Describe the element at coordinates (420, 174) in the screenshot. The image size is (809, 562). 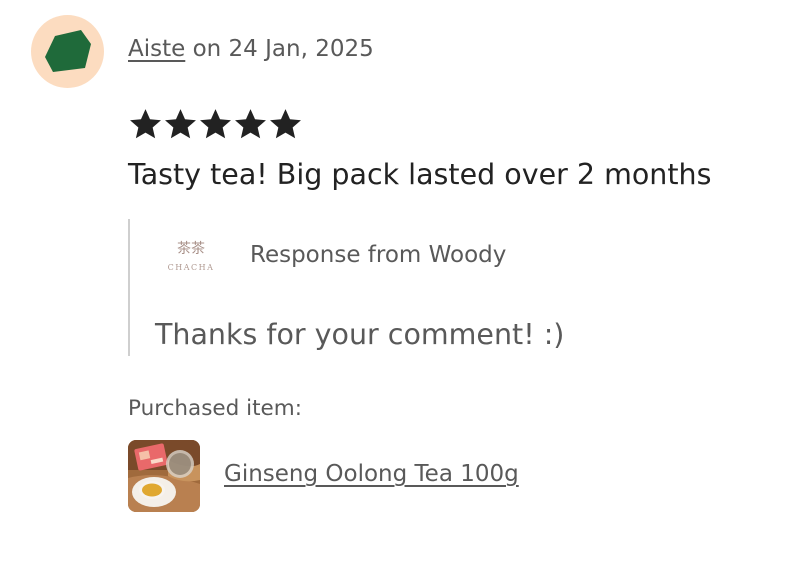
I see `review-text: Tasty tea! Big pack lasted over 2 months` at that location.